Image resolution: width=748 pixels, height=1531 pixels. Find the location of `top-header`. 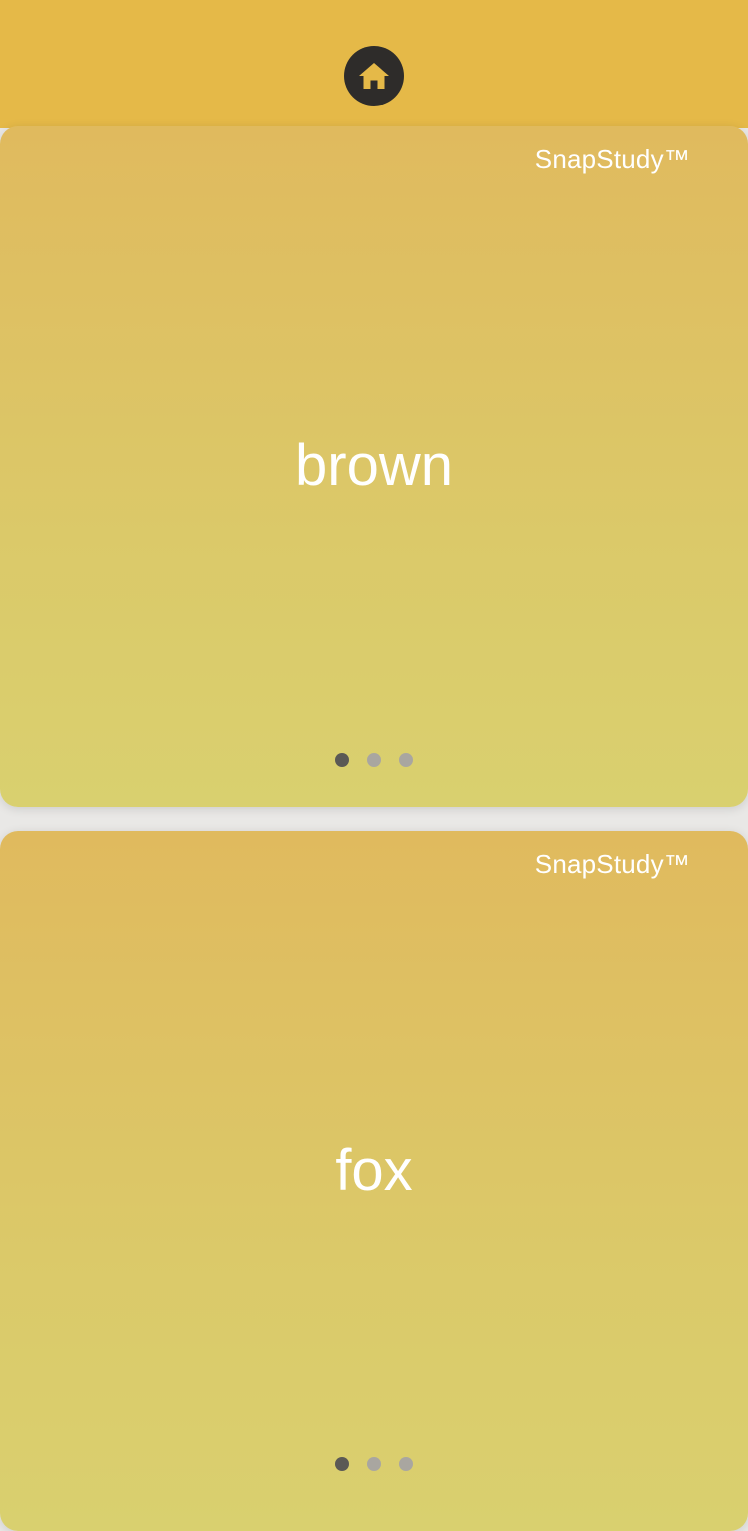

top-header is located at coordinates (374, 64).